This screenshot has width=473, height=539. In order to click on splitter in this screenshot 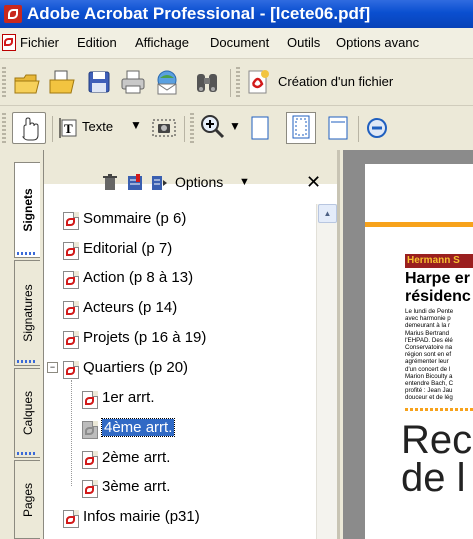, I will do `click(341, 344)`.